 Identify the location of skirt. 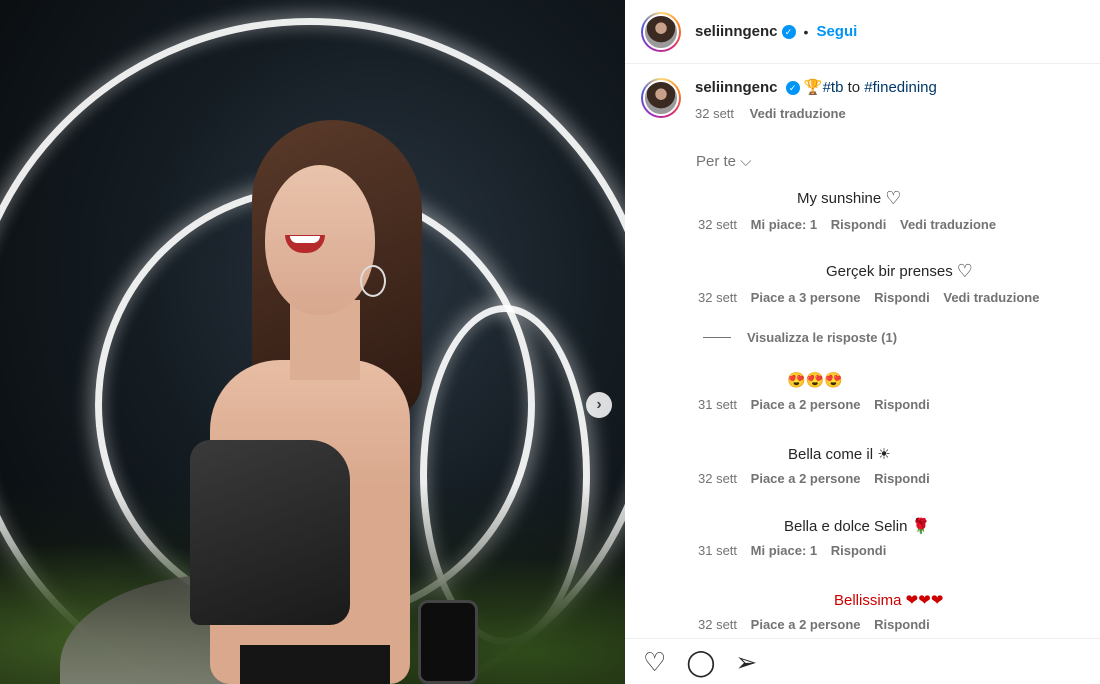
(315, 664).